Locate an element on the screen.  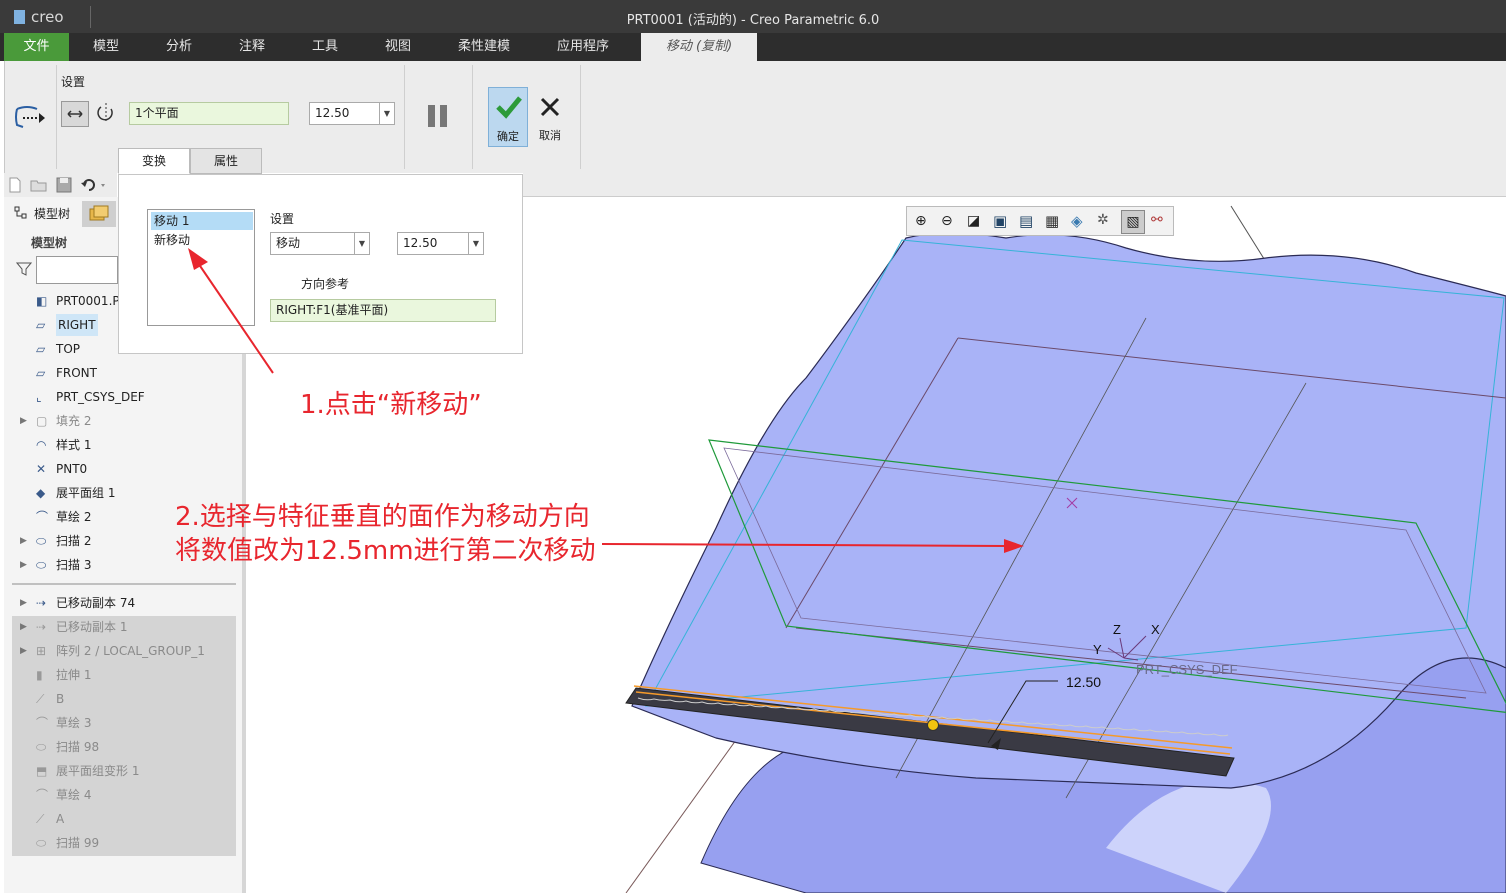
ok-button: 确定 is located at coordinates (508, 117).